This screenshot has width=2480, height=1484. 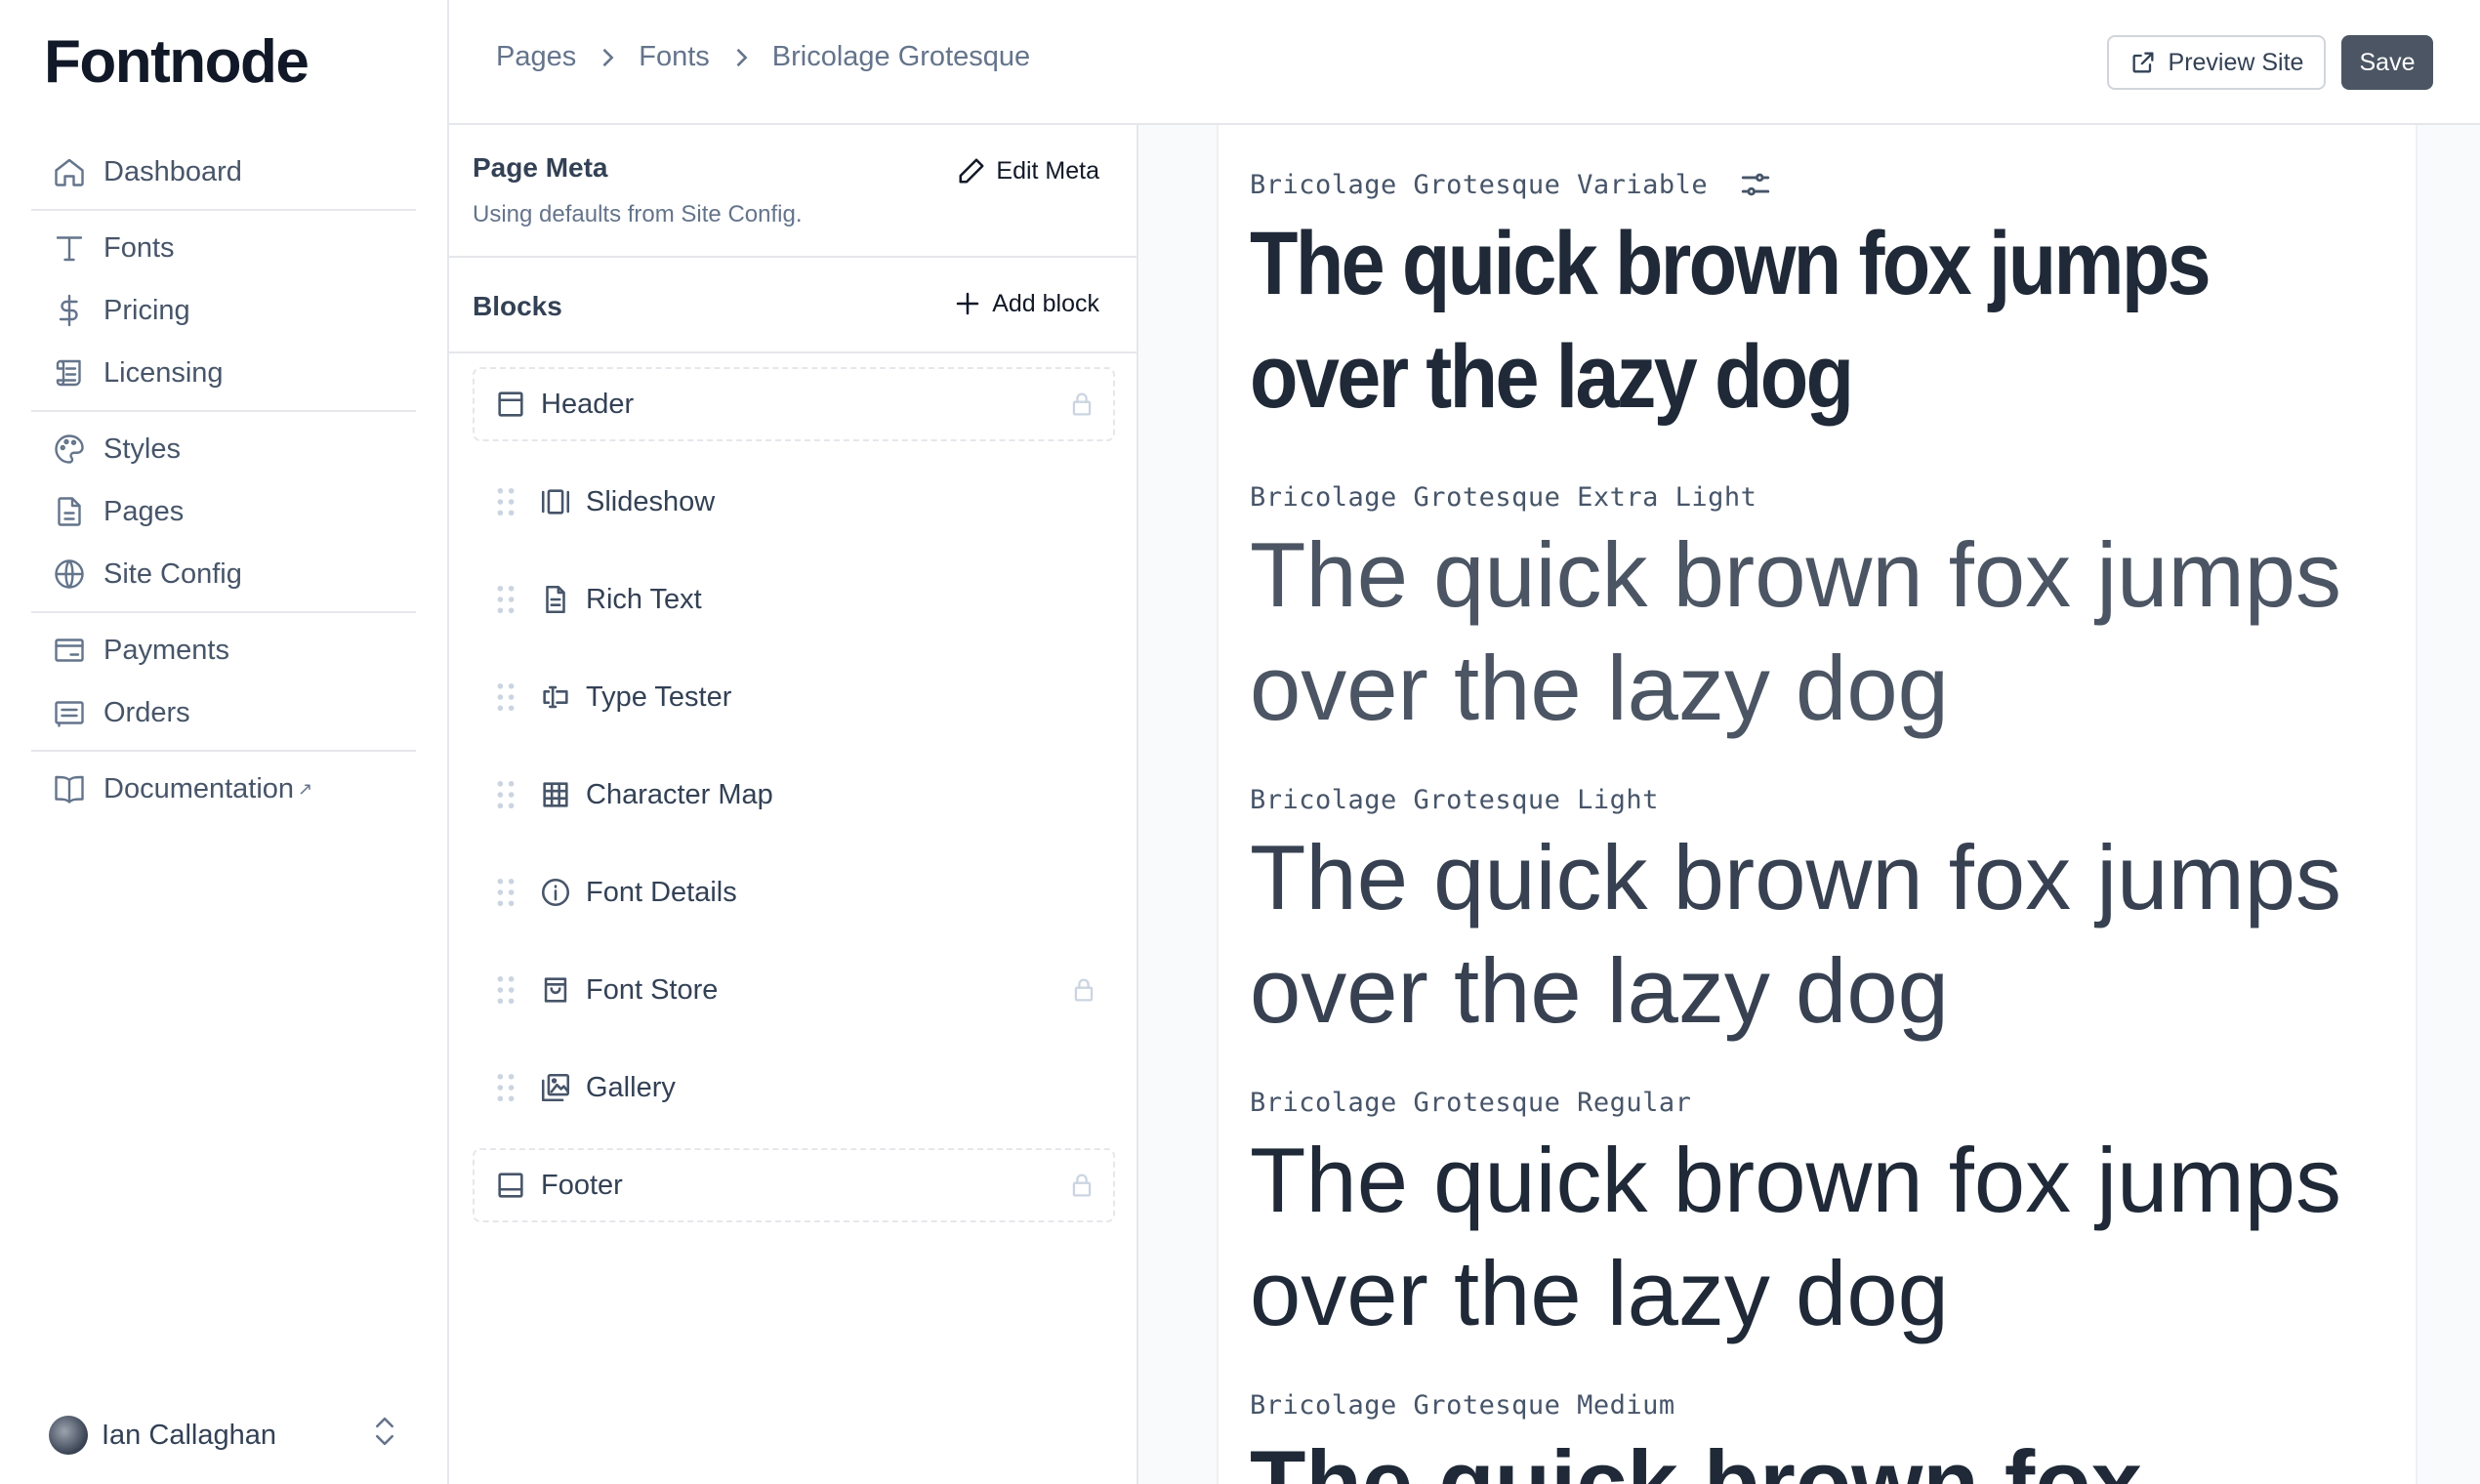 What do you see at coordinates (70, 713) in the screenshot?
I see `receipt-icon` at bounding box center [70, 713].